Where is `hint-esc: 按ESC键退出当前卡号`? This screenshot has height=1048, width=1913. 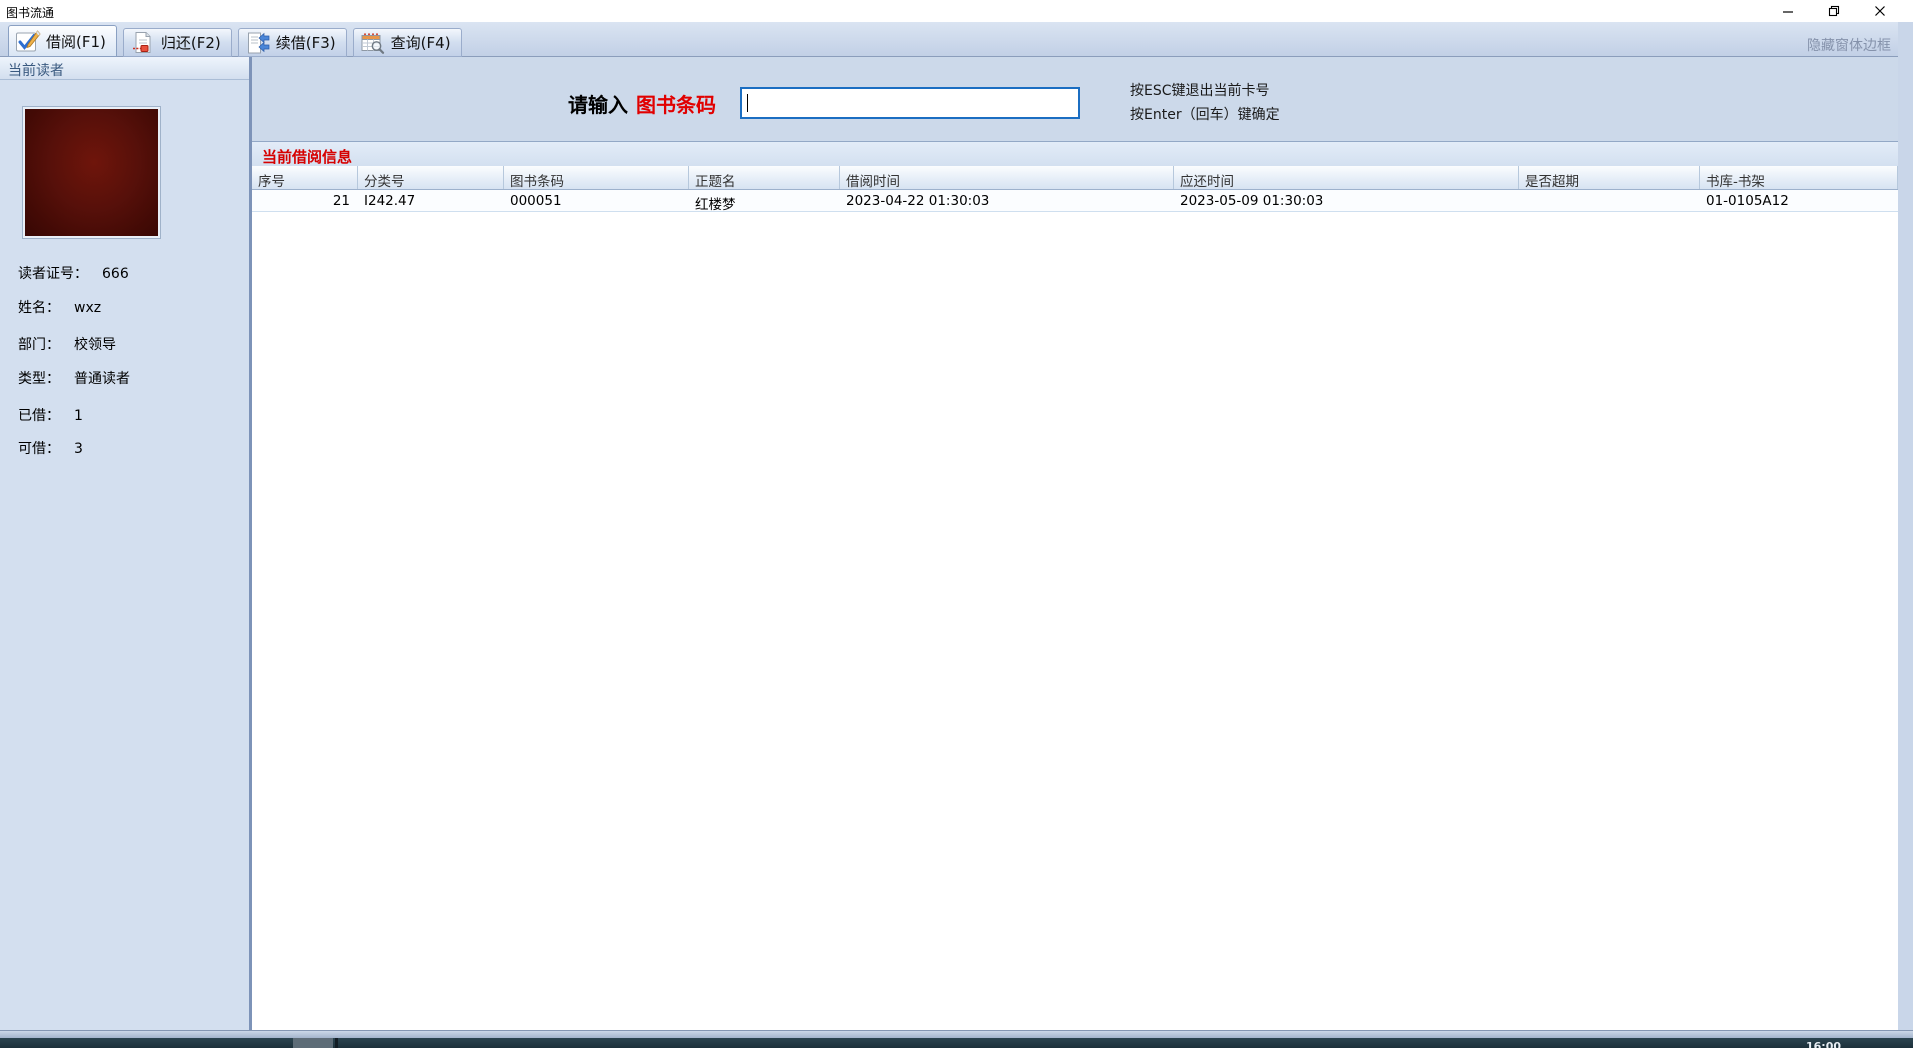 hint-esc: 按ESC键退出当前卡号 is located at coordinates (1200, 91).